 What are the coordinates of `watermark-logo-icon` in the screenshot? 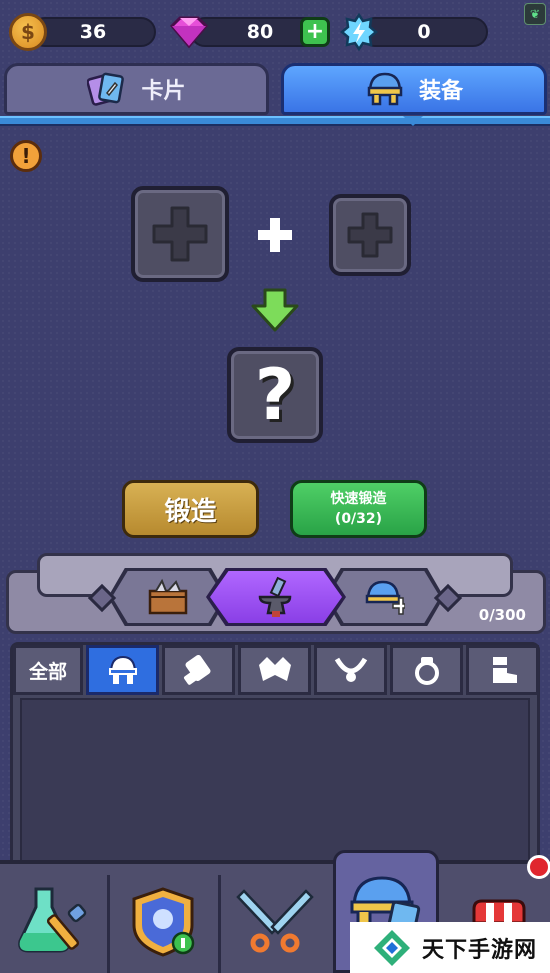 It's located at (392, 947).